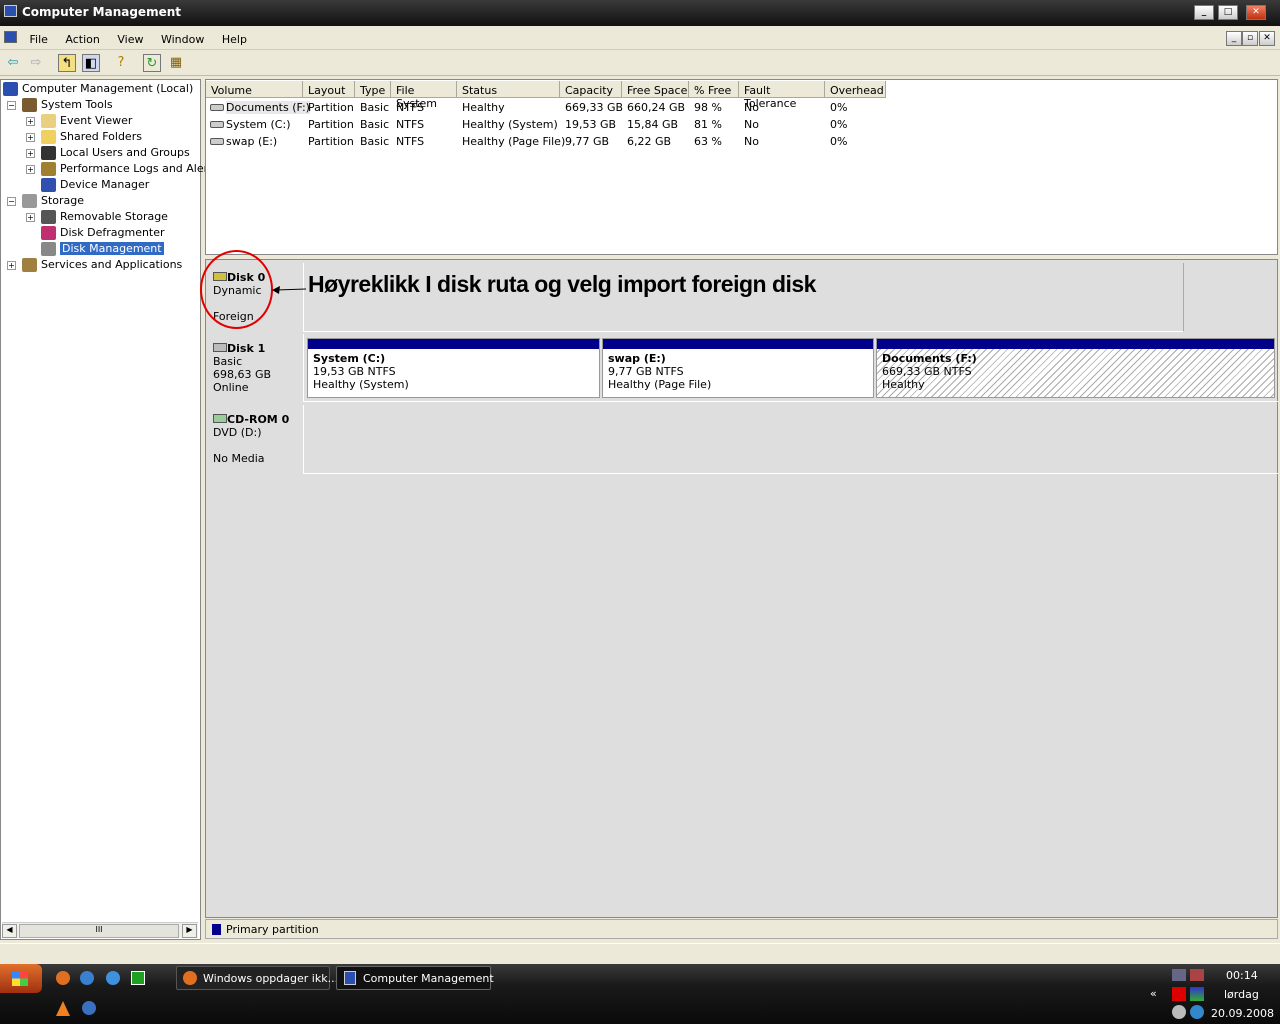 The width and height of the screenshot is (1280, 1024). What do you see at coordinates (742, 439) in the screenshot?
I see `cdrom-0-row: CD-ROM 0 DVD (D:) No Media` at bounding box center [742, 439].